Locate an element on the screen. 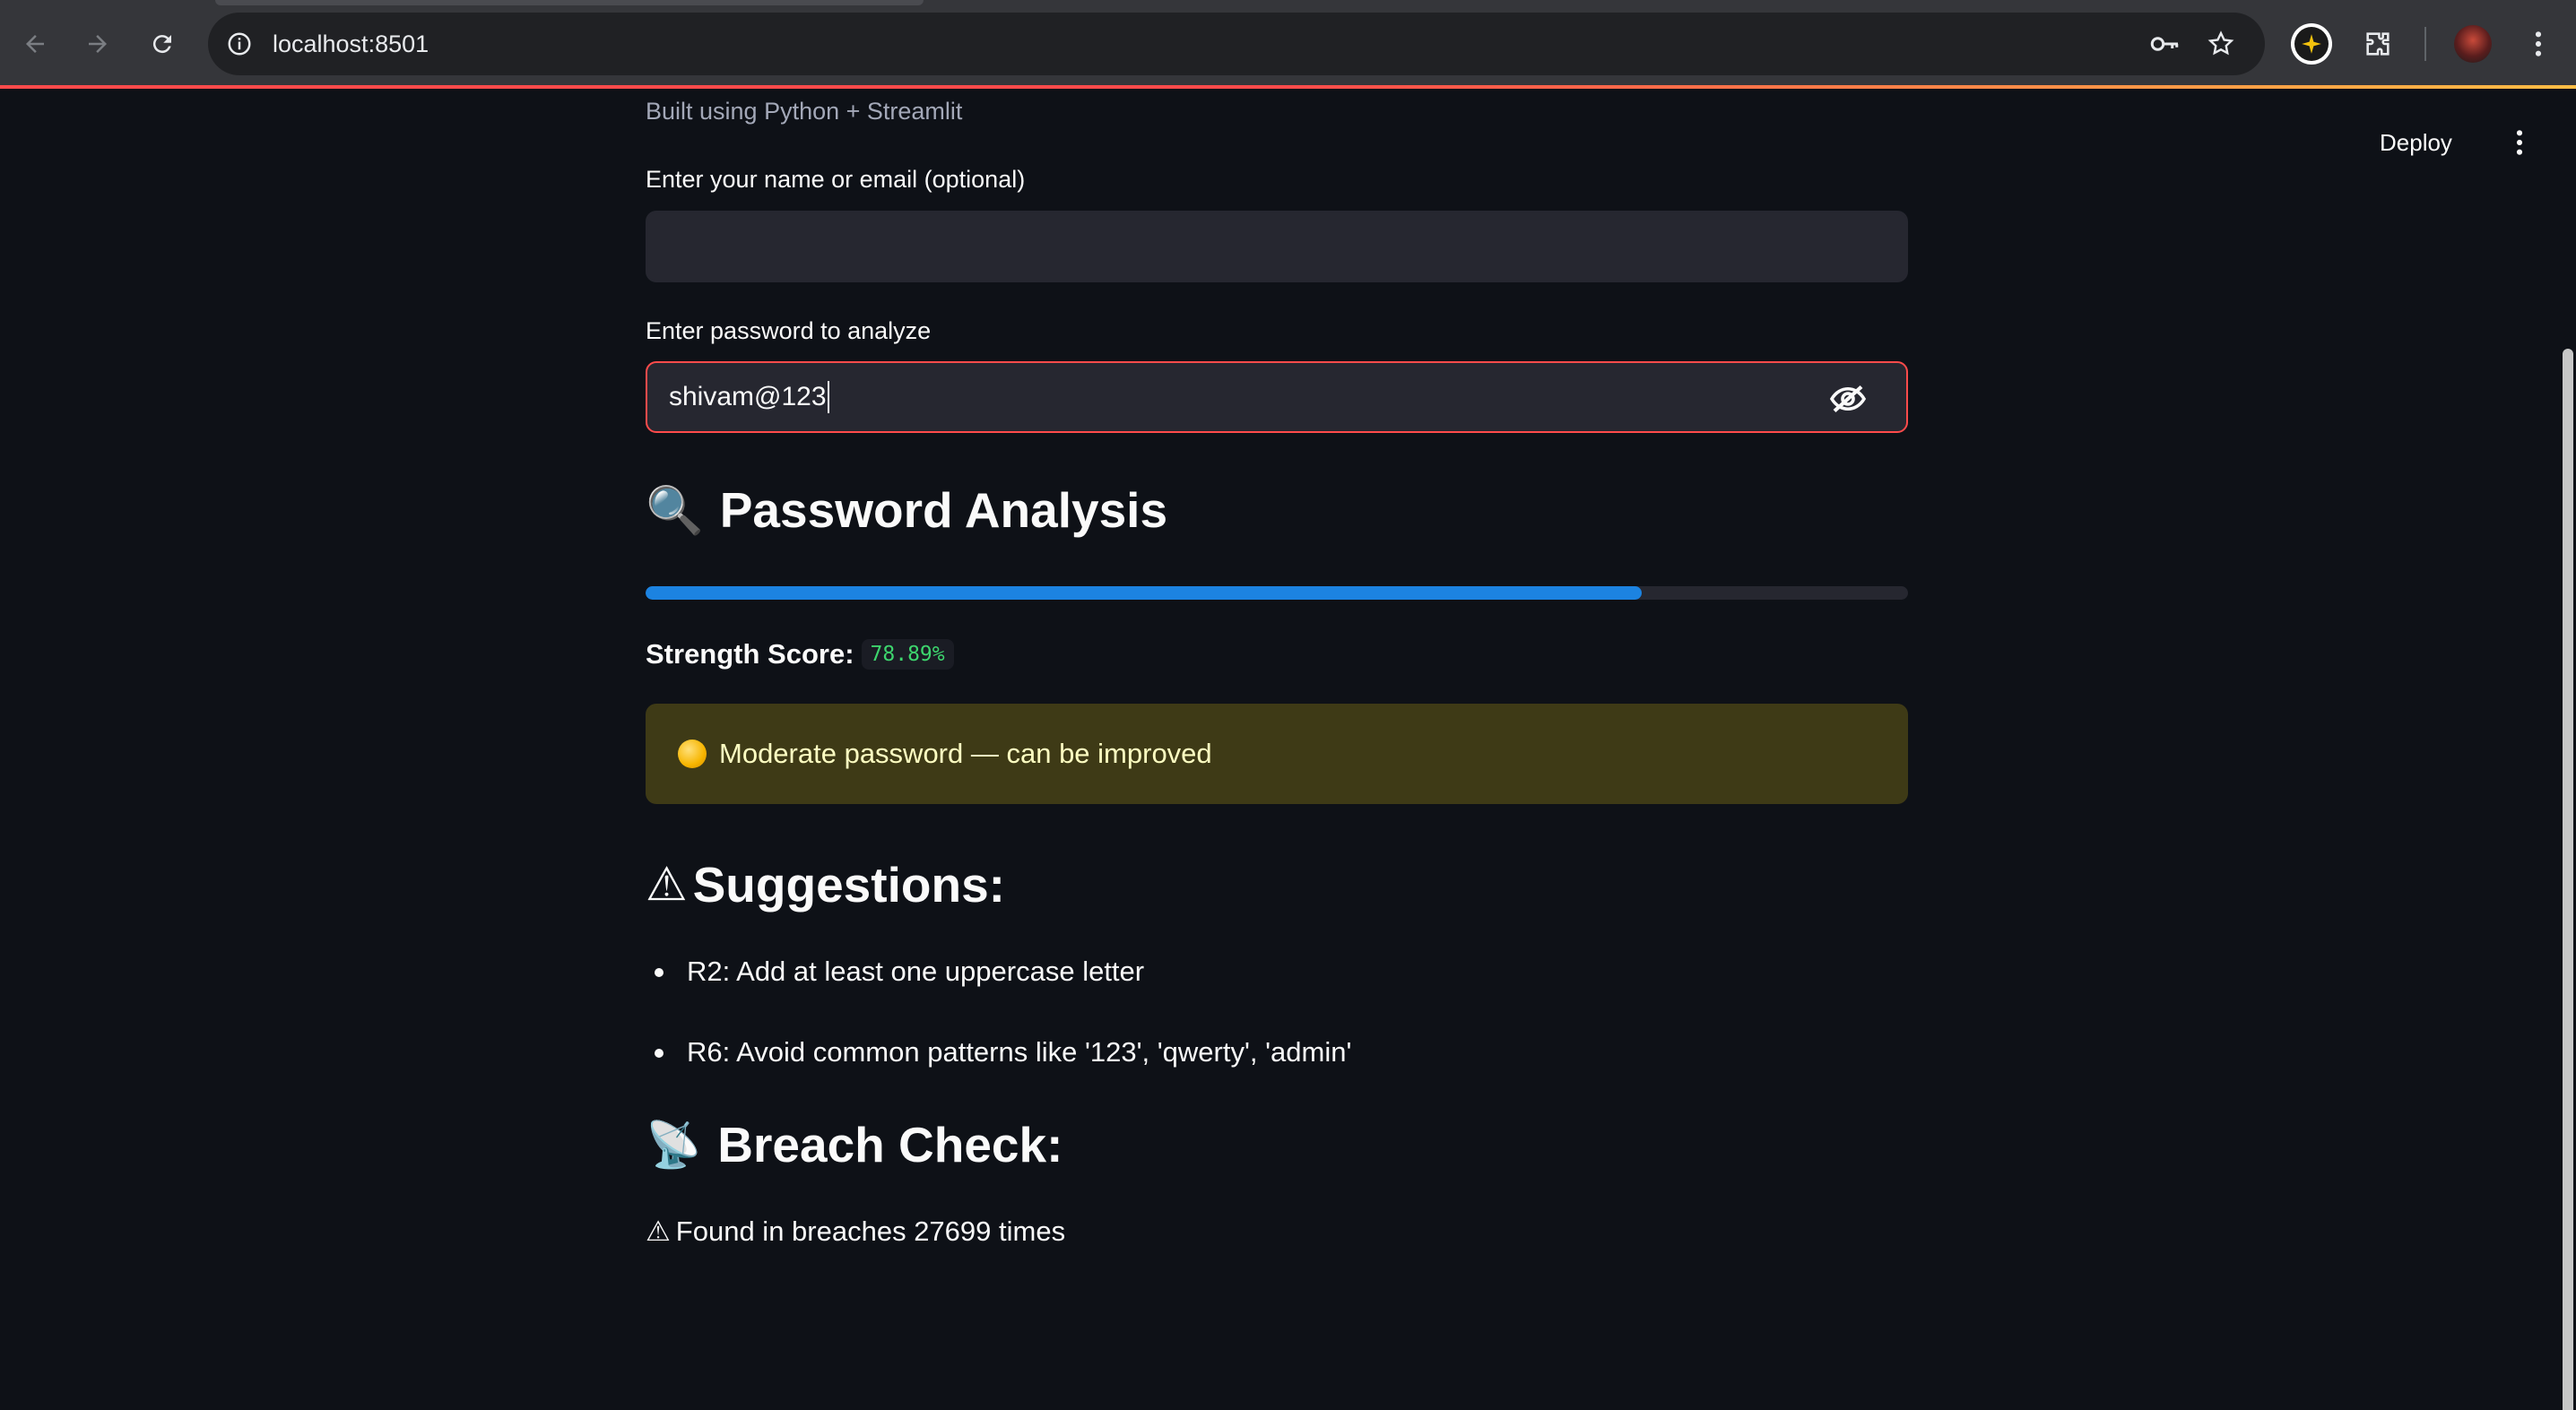 The height and width of the screenshot is (1410, 2576). suggestions-title: Suggestions: is located at coordinates (848, 885).